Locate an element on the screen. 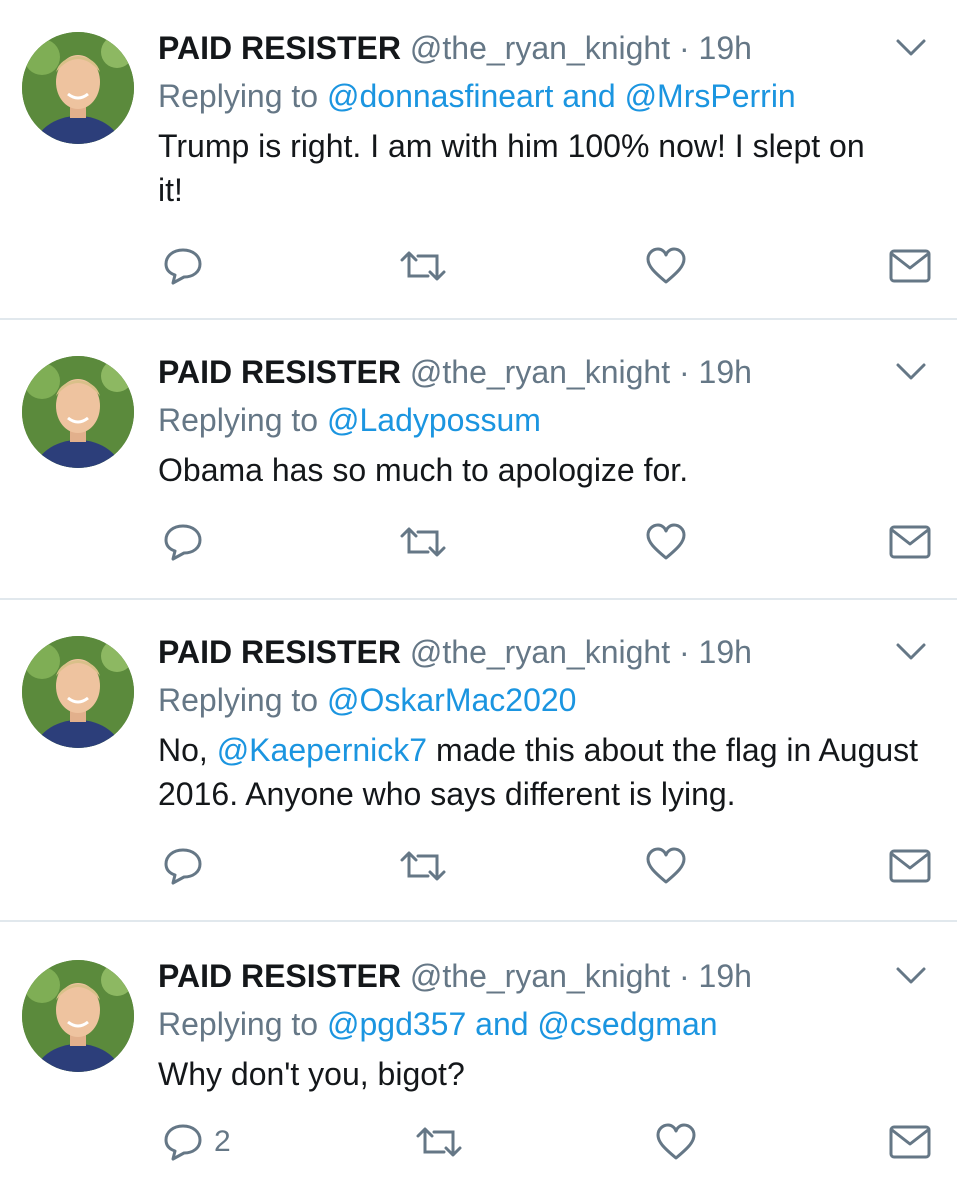 The width and height of the screenshot is (957, 1200). reply-mention-link: @OskarMac2020 is located at coordinates (451, 700).